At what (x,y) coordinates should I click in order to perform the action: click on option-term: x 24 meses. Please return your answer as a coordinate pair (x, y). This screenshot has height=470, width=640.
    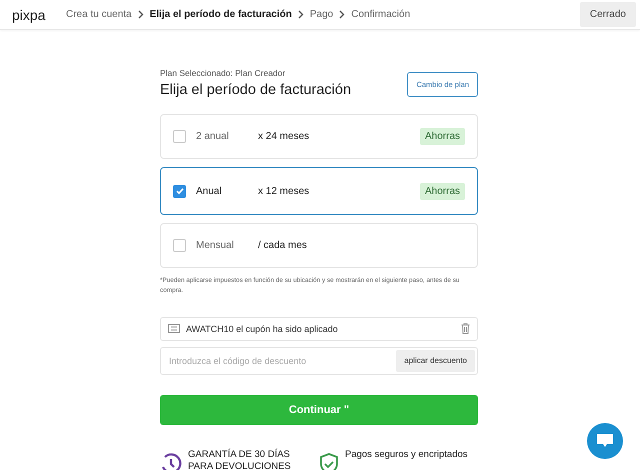
    Looking at the image, I should click on (284, 136).